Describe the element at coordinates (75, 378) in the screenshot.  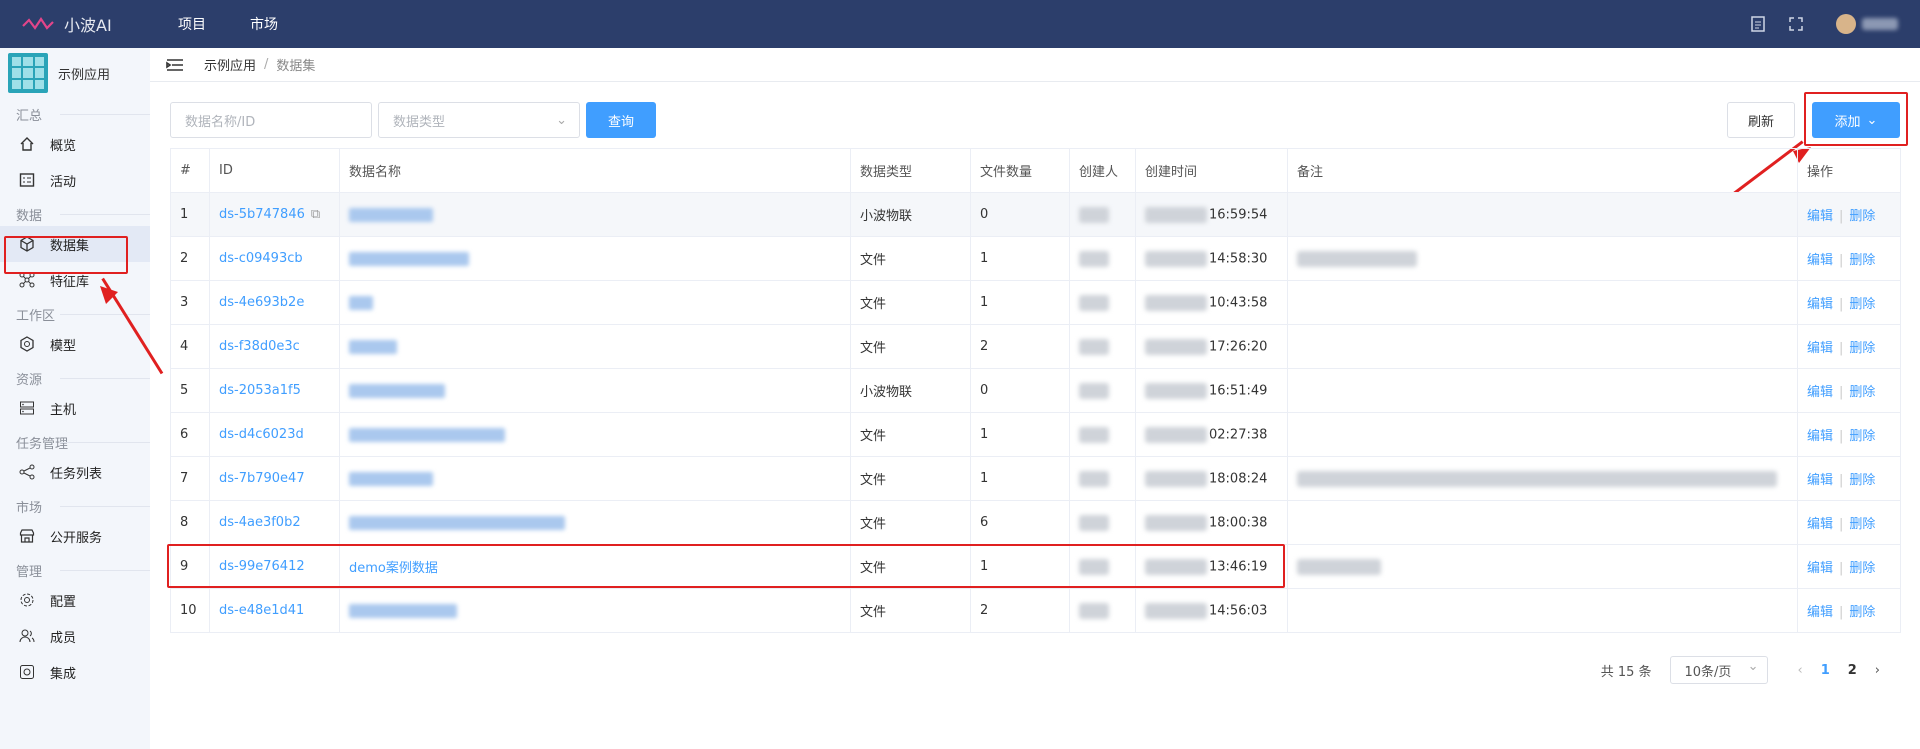
I see `group-resources: 资源` at that location.